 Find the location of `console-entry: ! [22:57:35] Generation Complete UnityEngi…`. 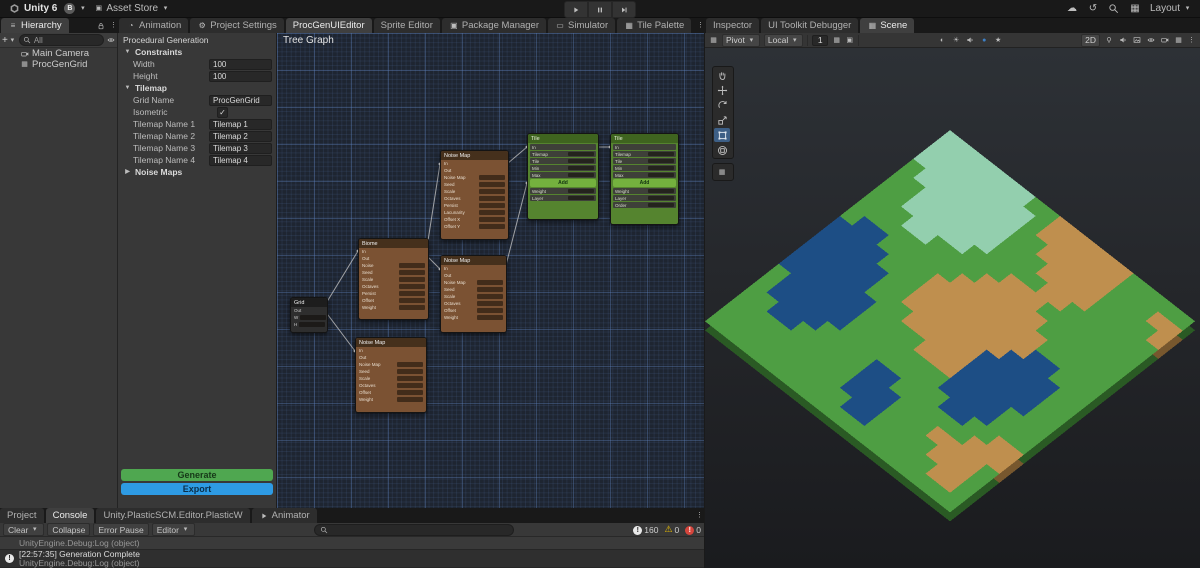

console-entry: ! [22:57:35] Generation Complete UnityEngi… is located at coordinates (352, 558).